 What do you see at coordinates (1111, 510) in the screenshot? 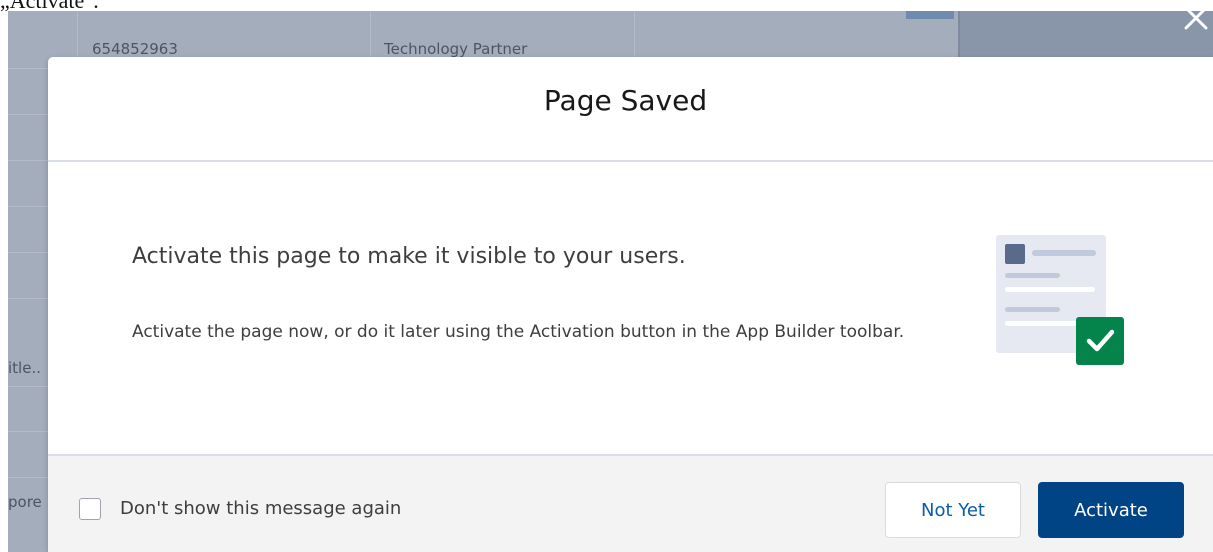
I see `activate-button: Activate` at bounding box center [1111, 510].